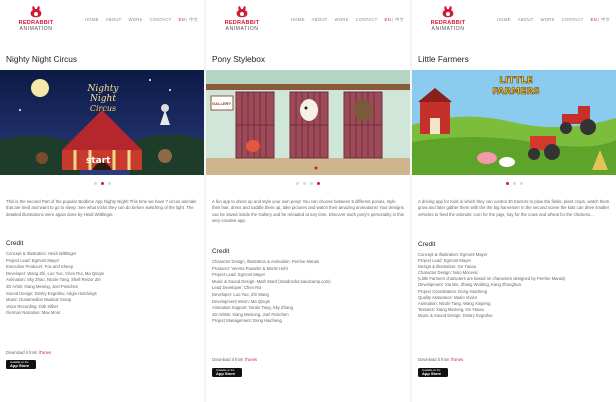  Describe the element at coordinates (237, 288) in the screenshot. I see `credit-line: Lead Developer: Chen Rui` at that location.